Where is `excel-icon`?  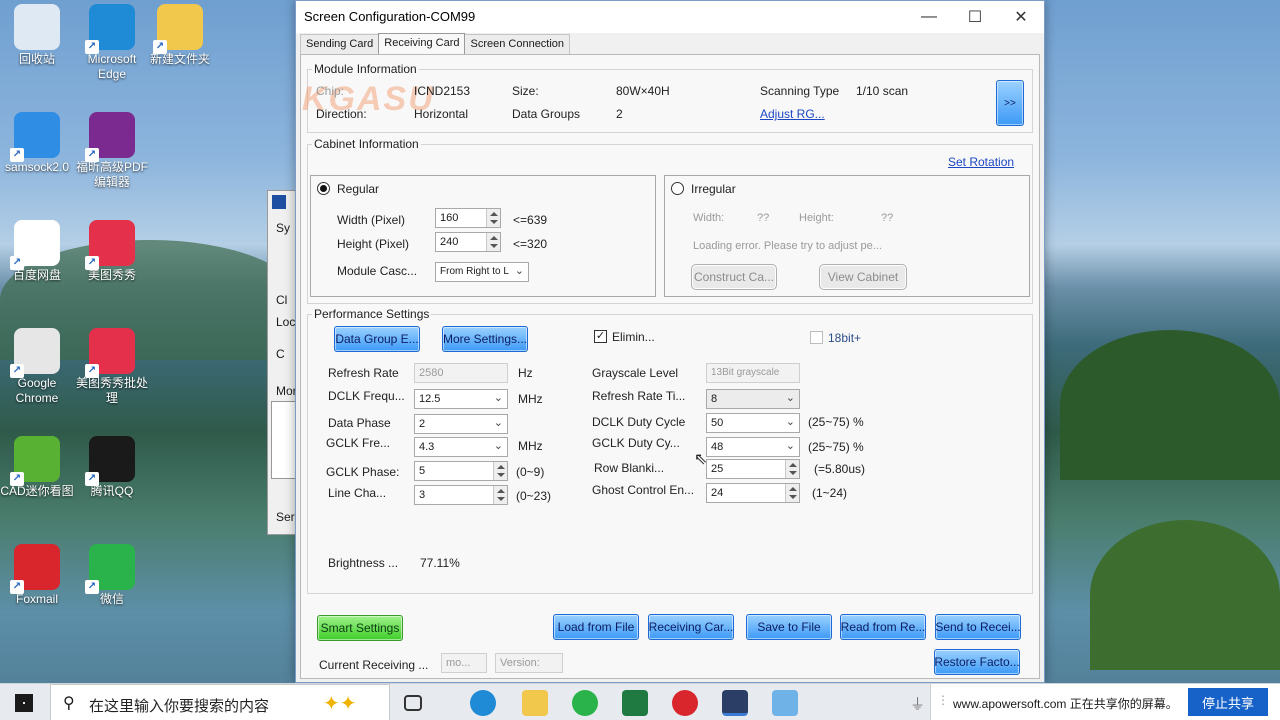 excel-icon is located at coordinates (635, 703).